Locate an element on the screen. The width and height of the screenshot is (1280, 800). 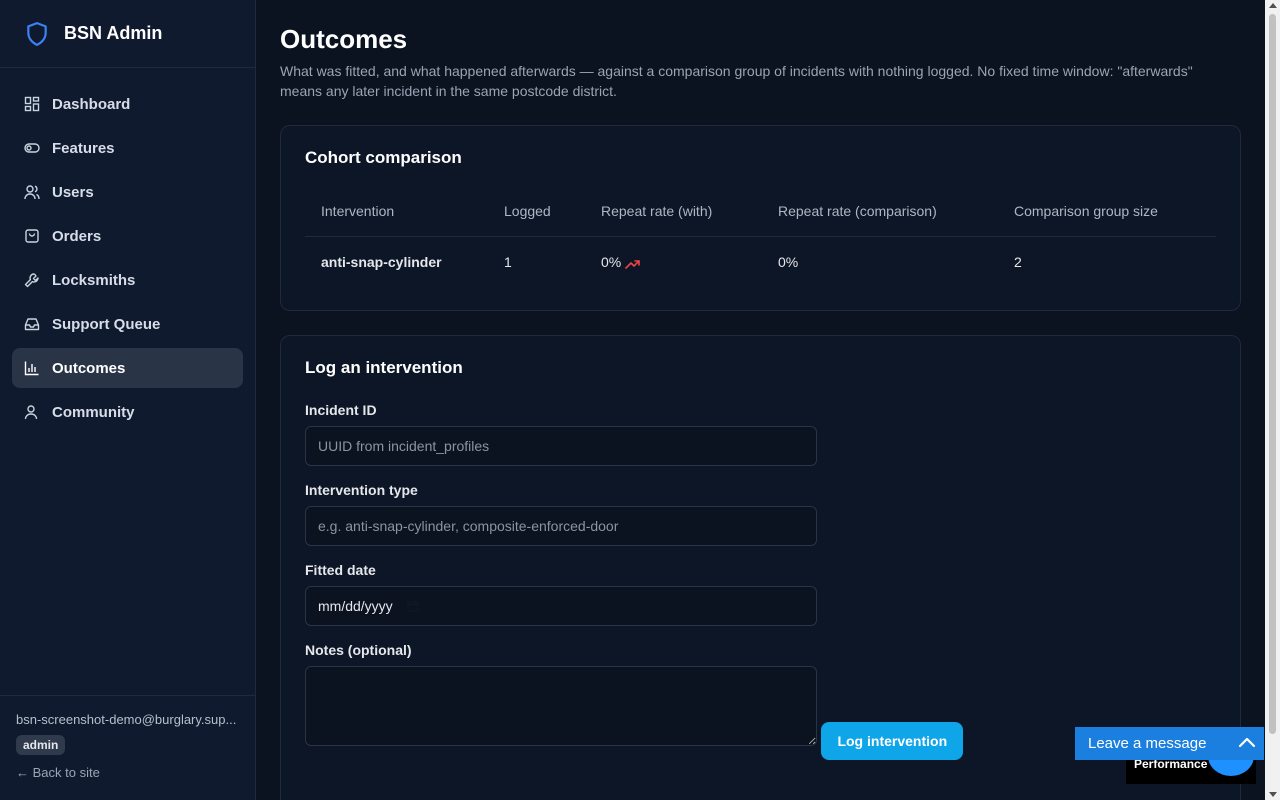
sidebar-item-dashboard: Dashboard is located at coordinates (127, 104).